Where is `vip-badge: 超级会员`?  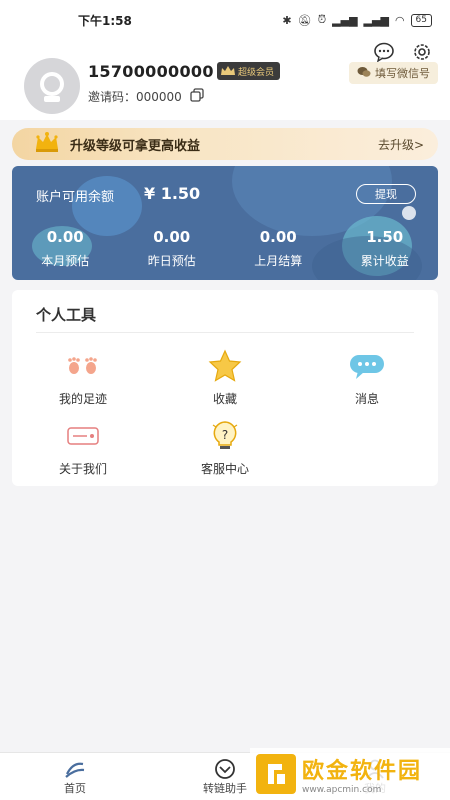
vip-badge: 超级会员 is located at coordinates (249, 71).